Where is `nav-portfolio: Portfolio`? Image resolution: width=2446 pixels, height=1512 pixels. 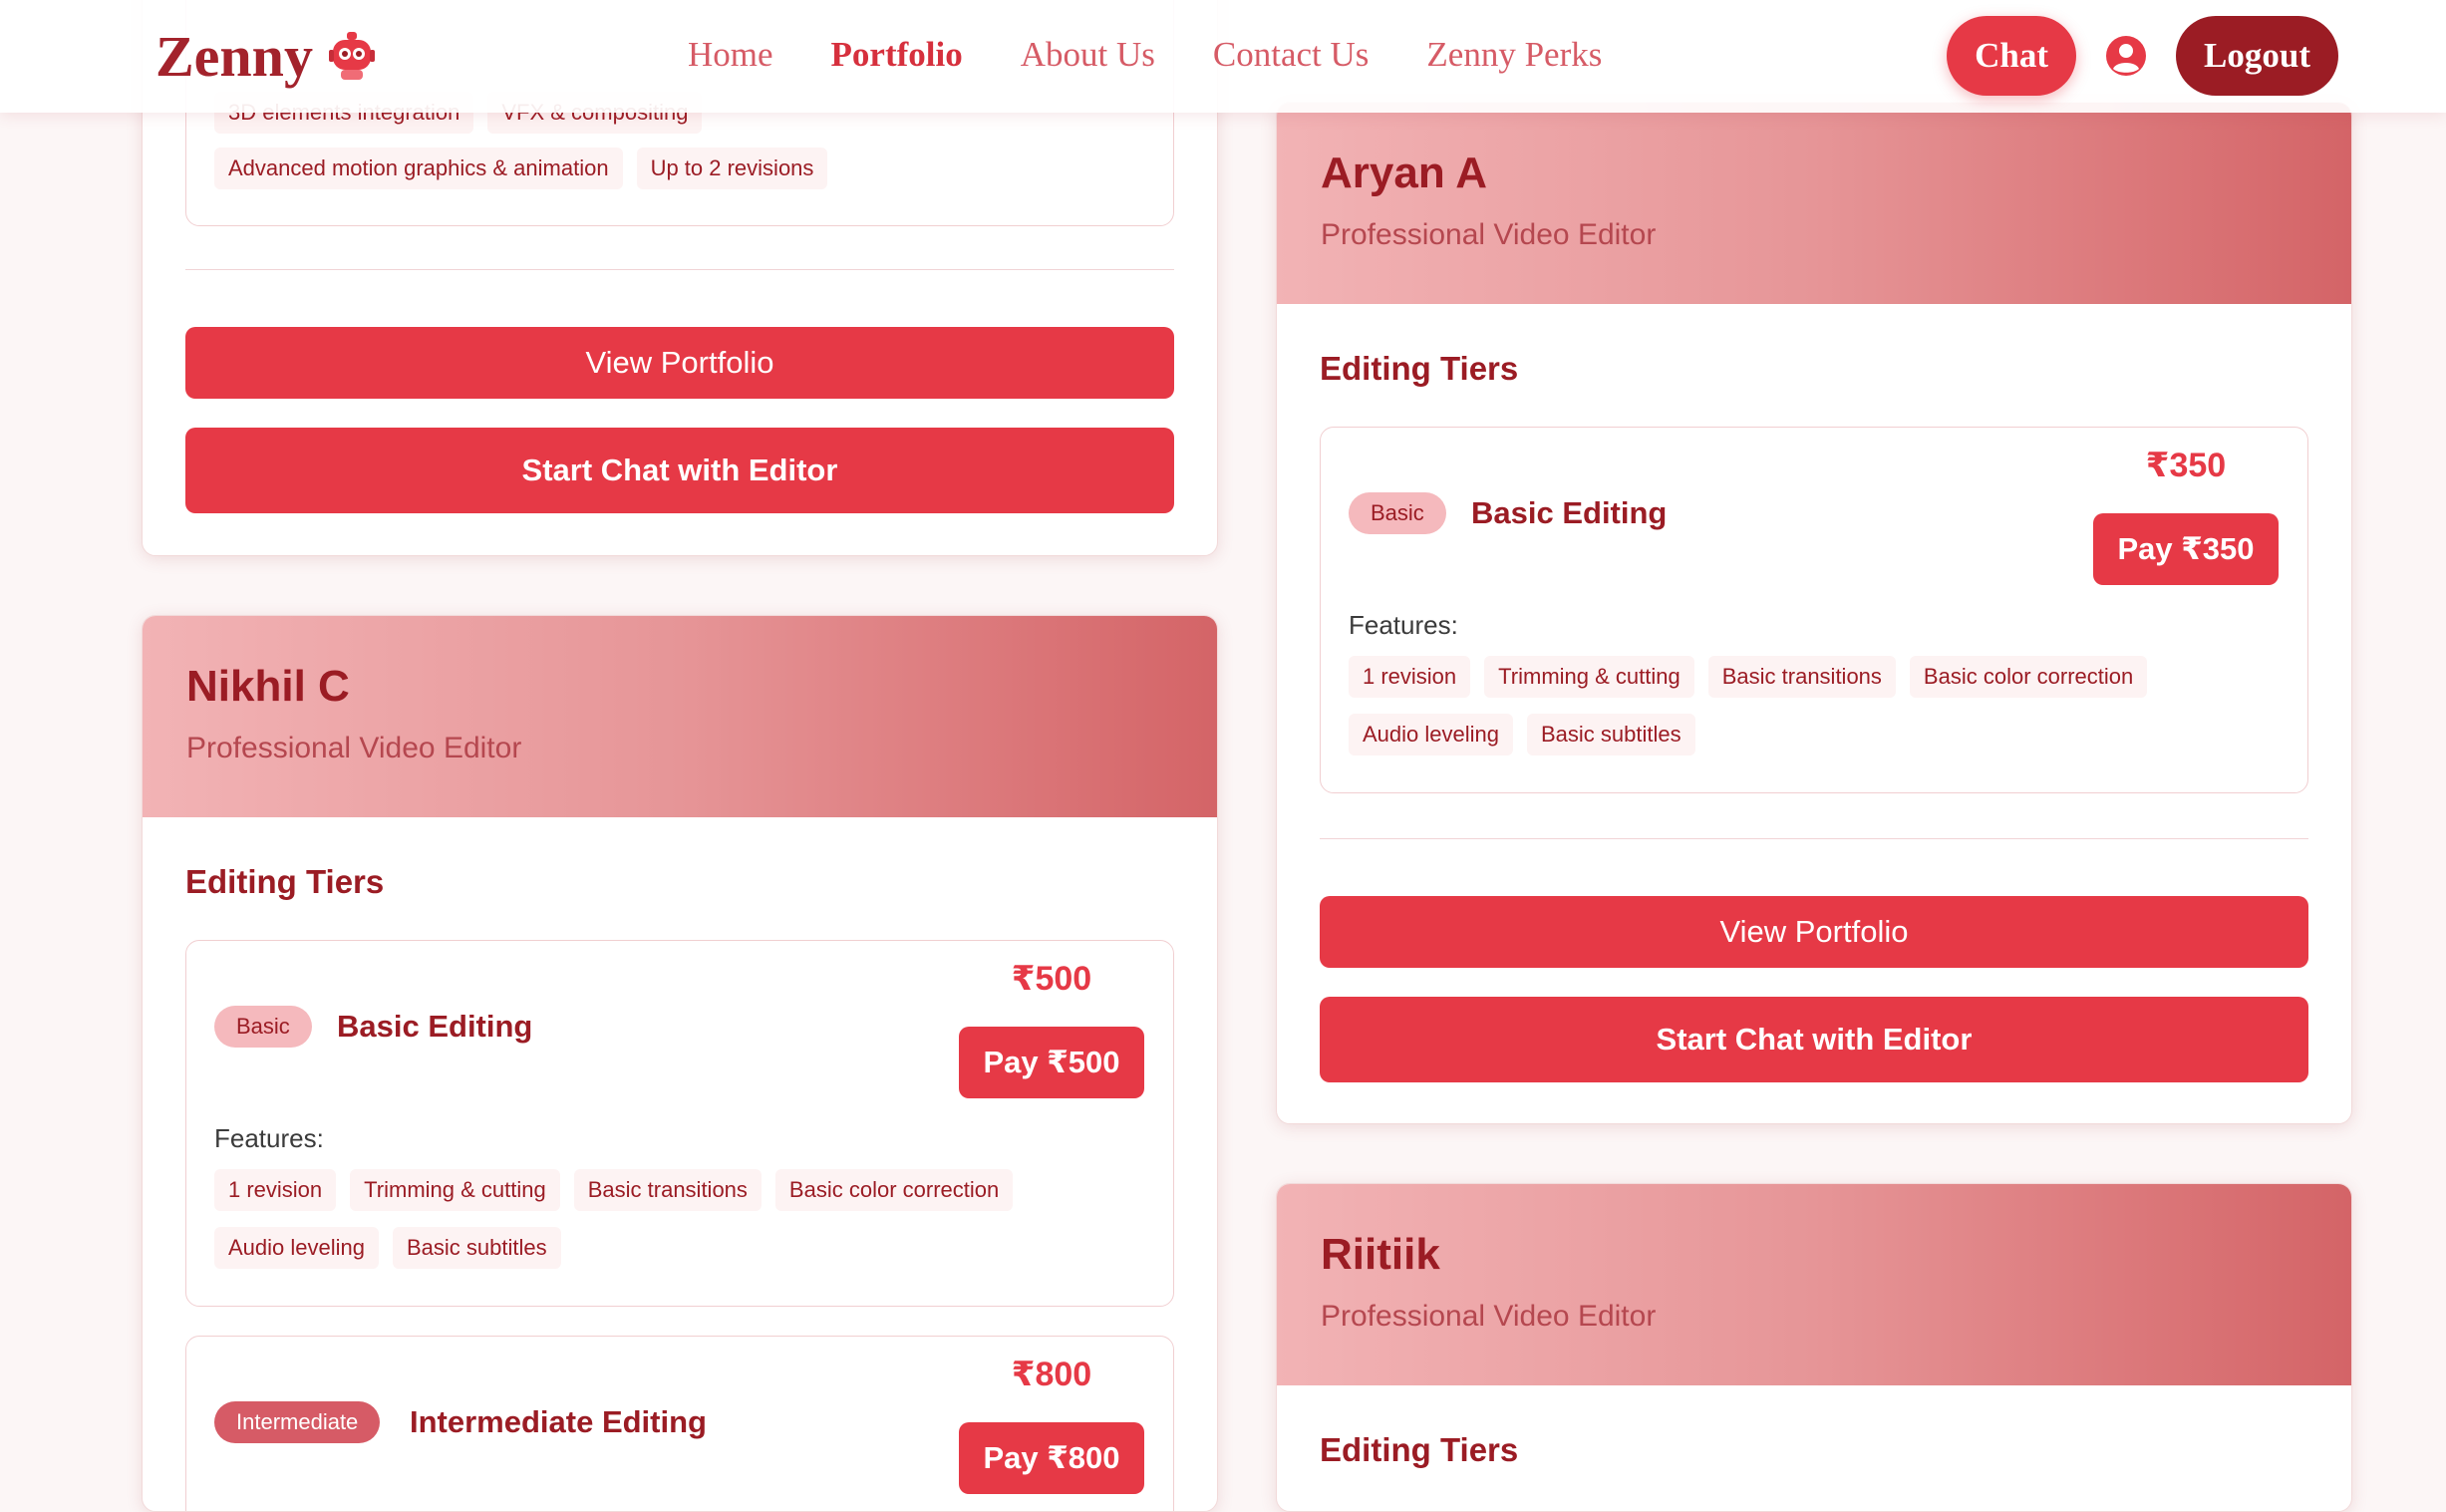 nav-portfolio: Portfolio is located at coordinates (897, 55).